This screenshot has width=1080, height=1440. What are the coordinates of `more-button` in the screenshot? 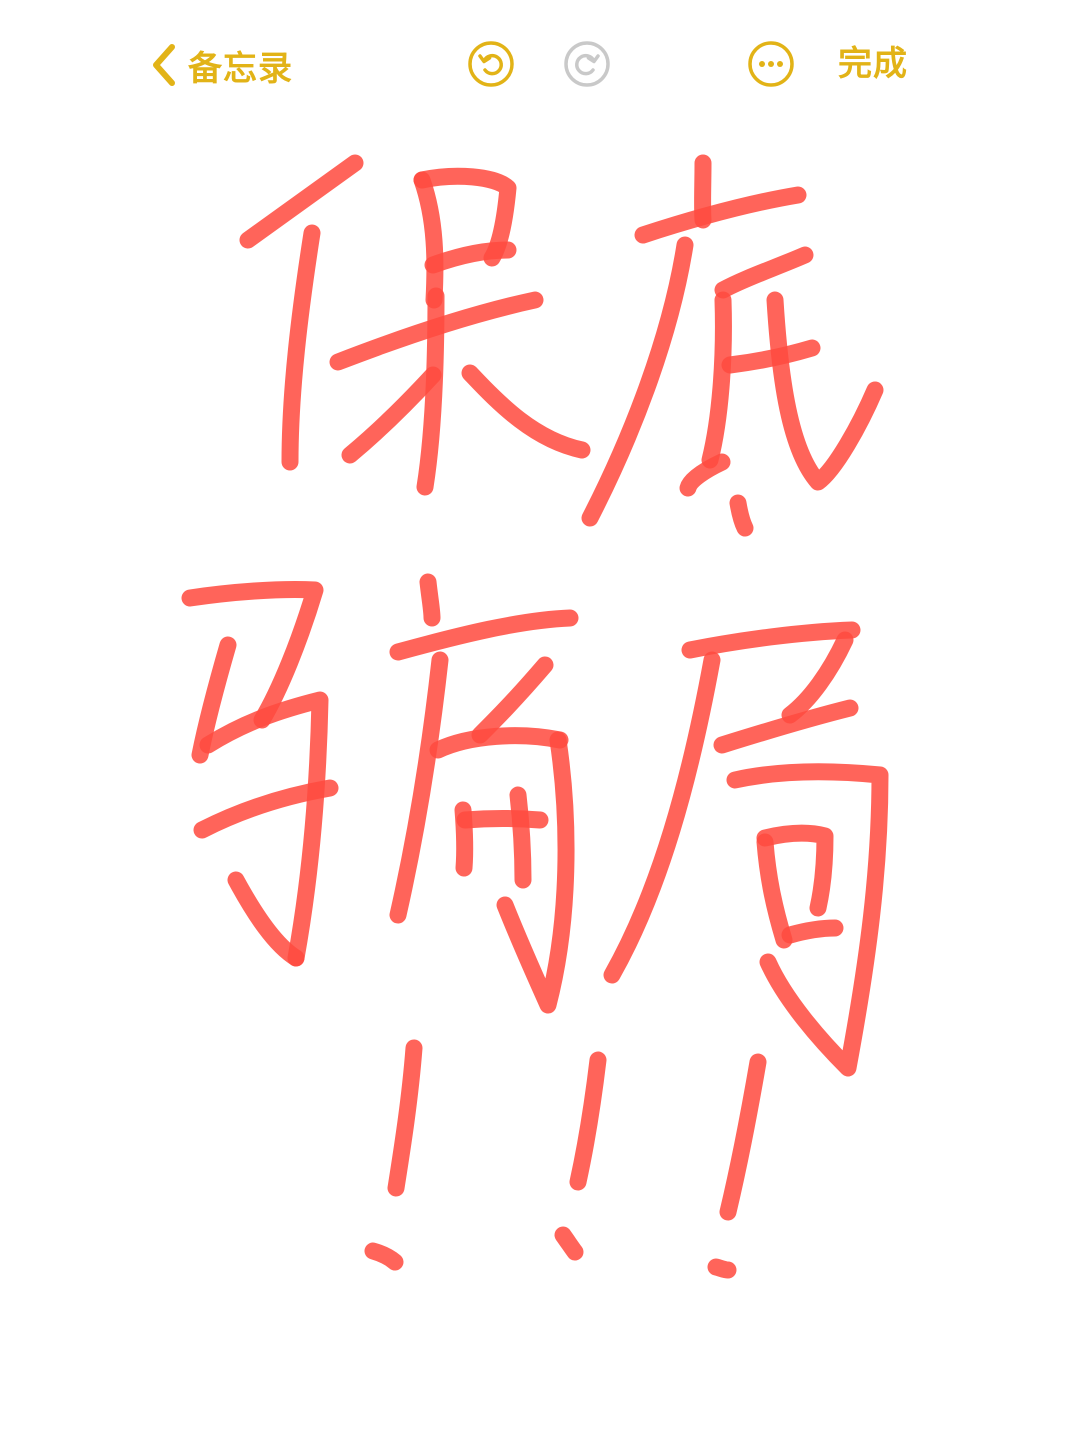 It's located at (771, 64).